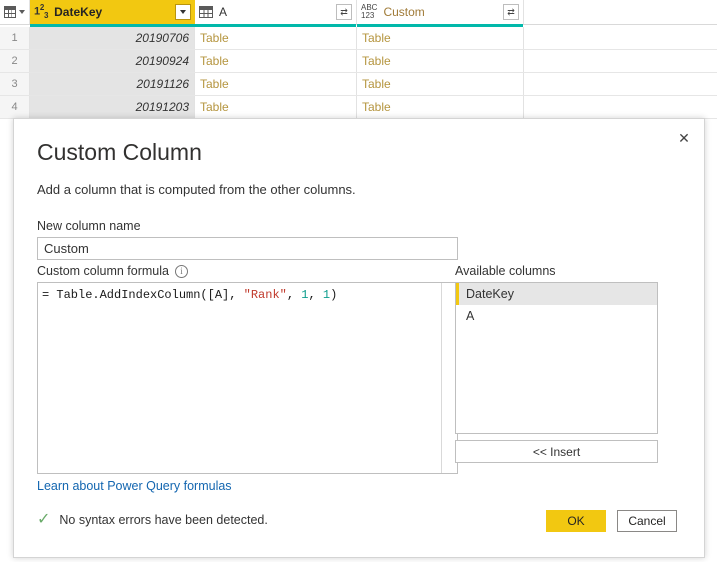 This screenshot has width=717, height=562. Describe the element at coordinates (334, 295) in the screenshot. I see `formula-suffix: )` at that location.